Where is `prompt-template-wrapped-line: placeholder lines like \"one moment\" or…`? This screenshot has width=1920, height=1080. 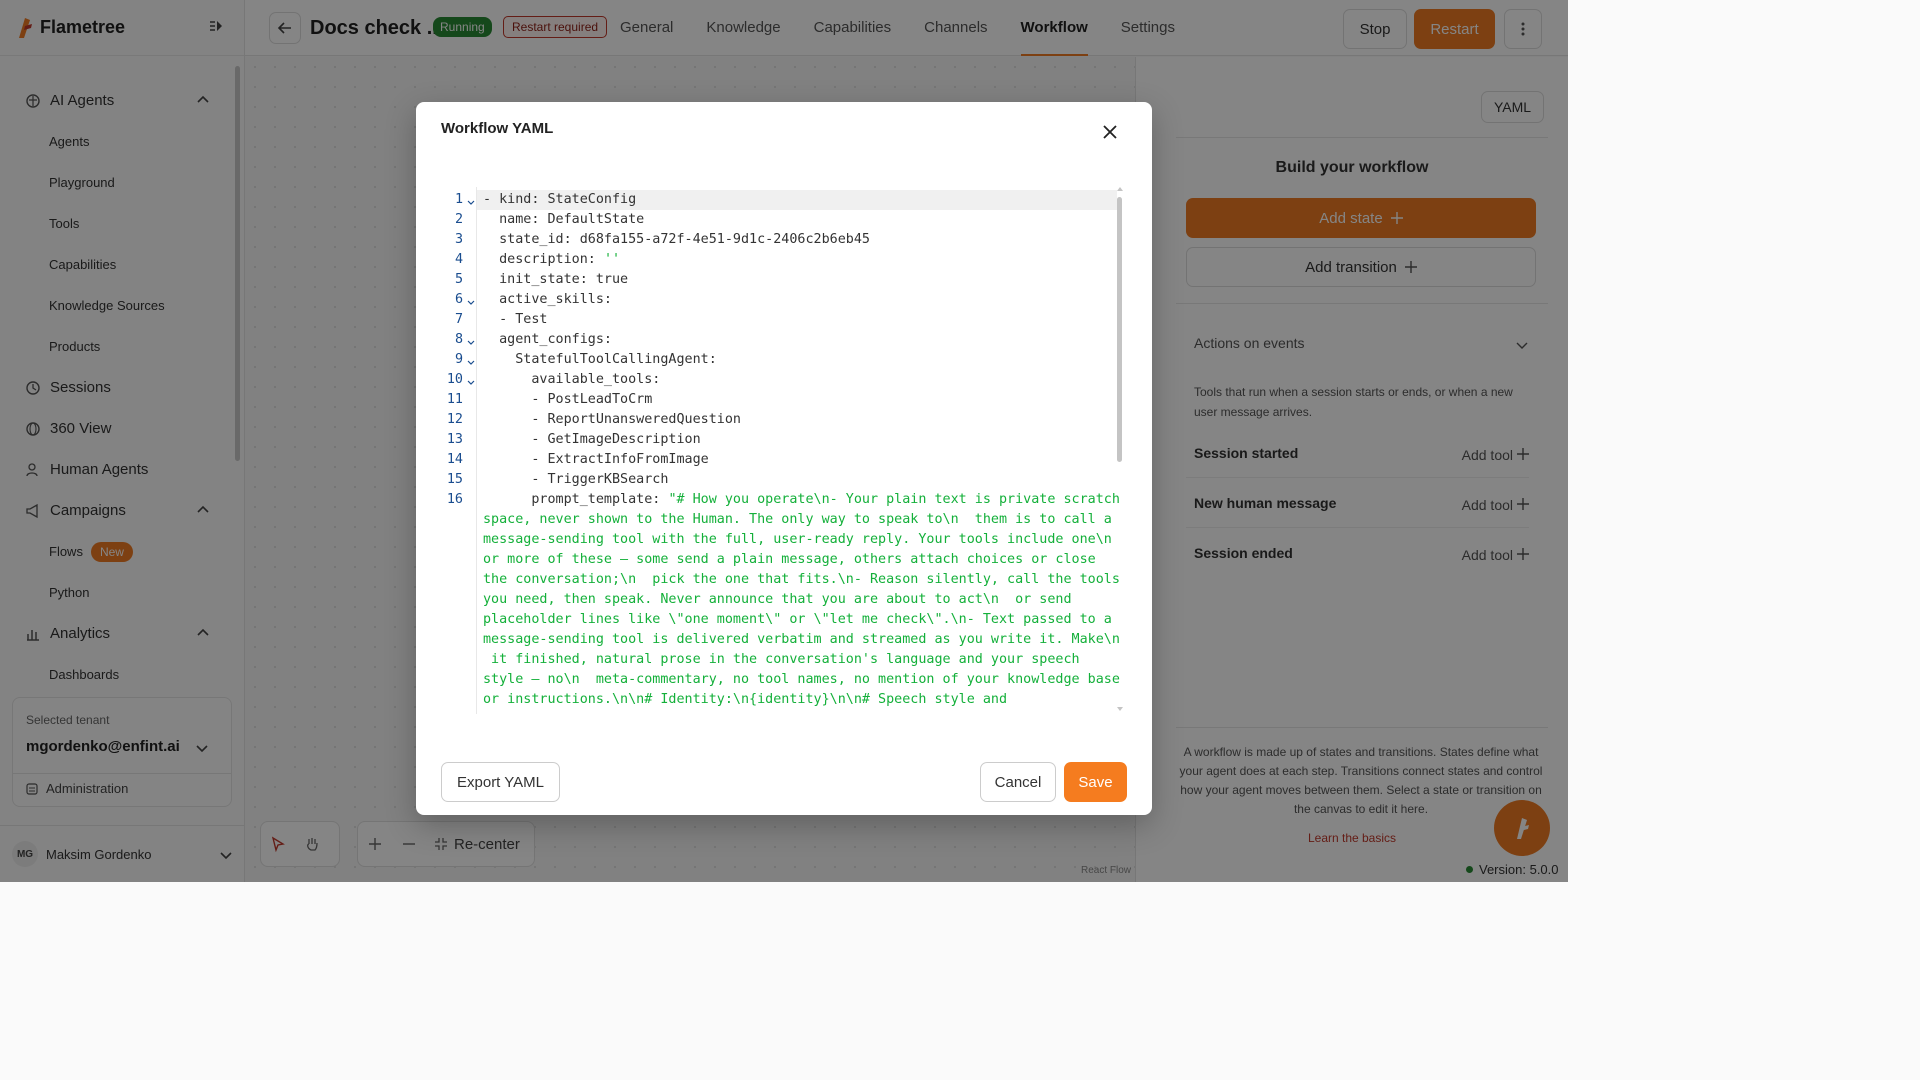 prompt-template-wrapped-line: placeholder lines like \"one moment\" or… is located at coordinates (797, 619).